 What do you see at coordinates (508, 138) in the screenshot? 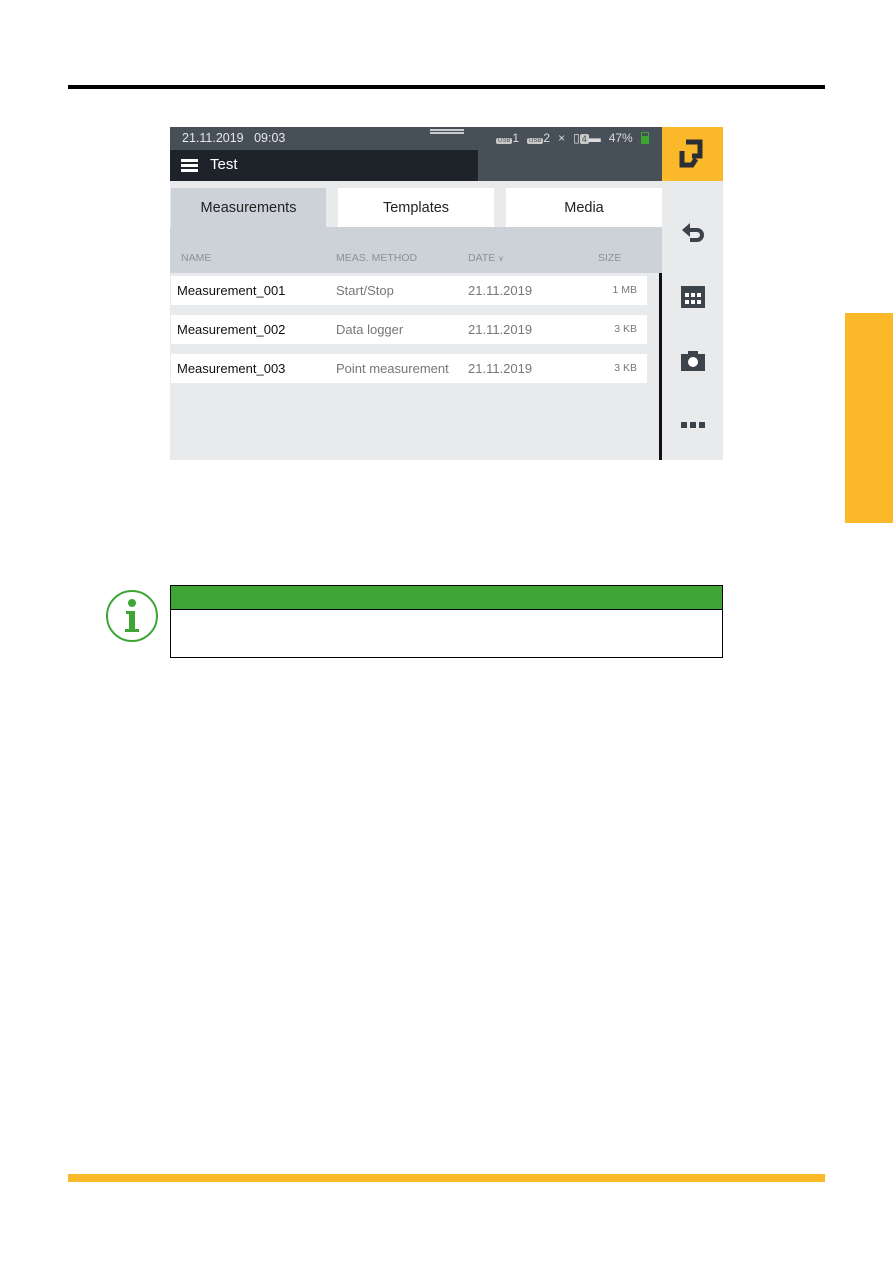
I see `usb1-icon: USB 1` at bounding box center [508, 138].